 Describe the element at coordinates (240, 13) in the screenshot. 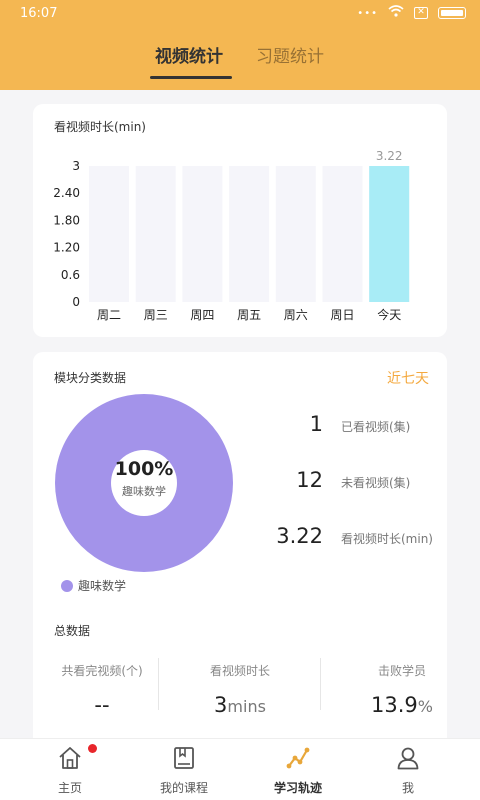

I see `status-bar: 16:07 ••• ✕` at that location.